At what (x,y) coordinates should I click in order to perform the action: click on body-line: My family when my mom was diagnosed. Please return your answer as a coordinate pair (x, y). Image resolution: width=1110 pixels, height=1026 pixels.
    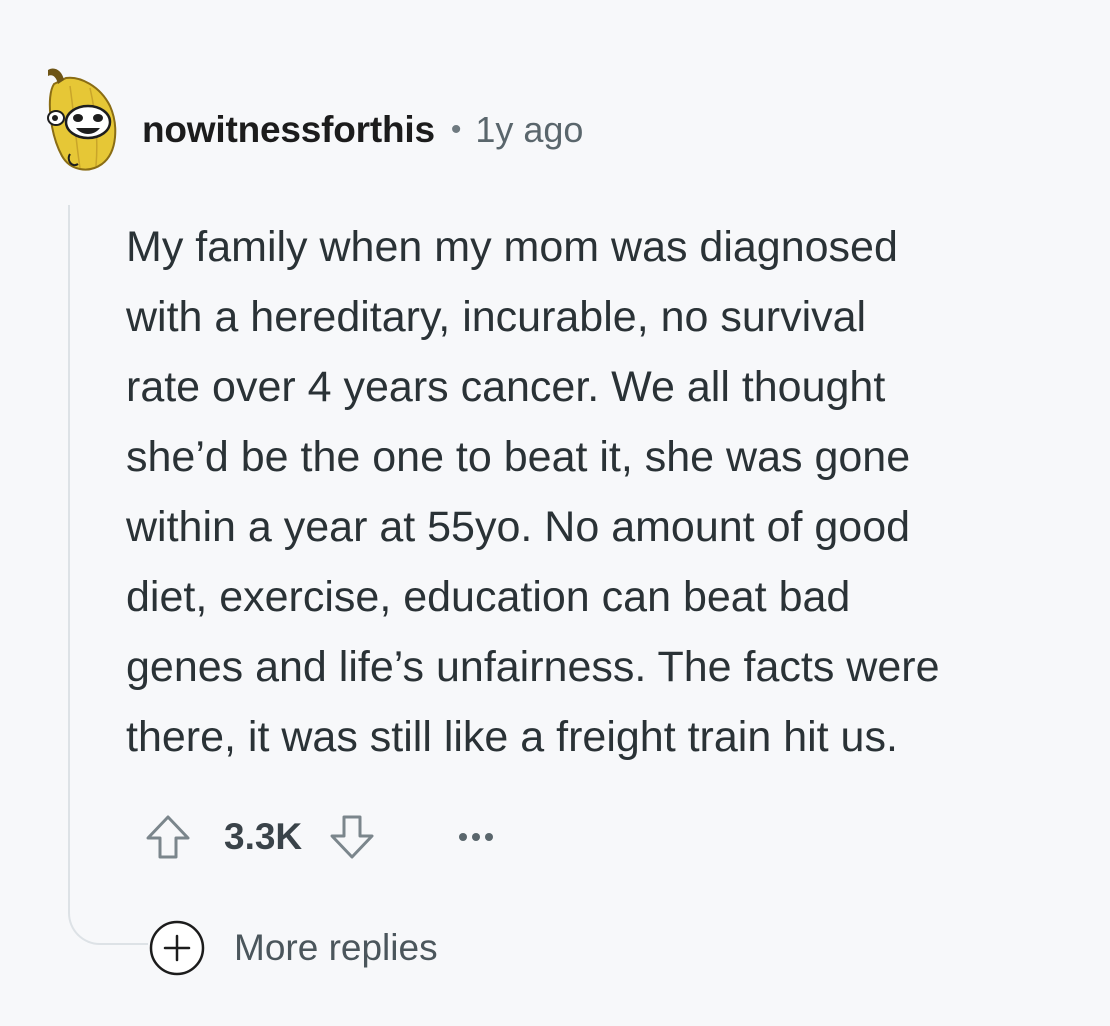
    Looking at the image, I should click on (512, 247).